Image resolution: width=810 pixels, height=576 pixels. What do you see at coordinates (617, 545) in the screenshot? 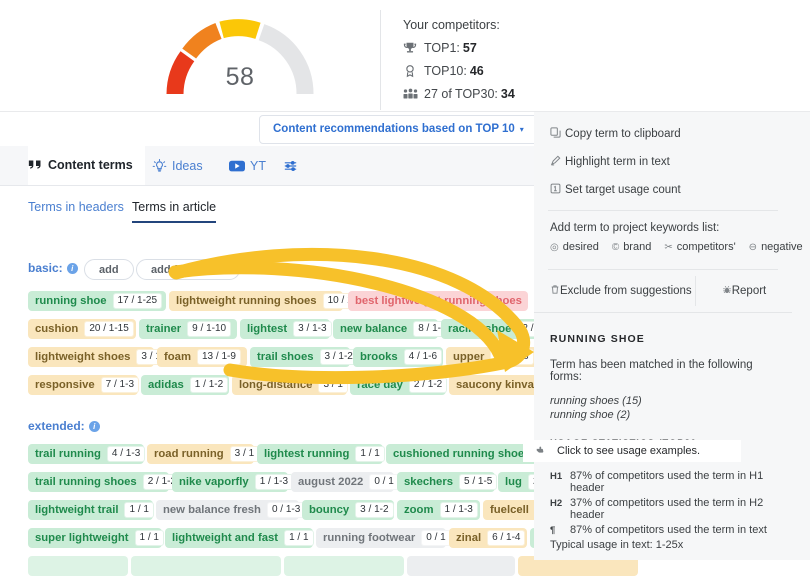
I see `typical-usage-text: Typical usage in text: 1-25x` at bounding box center [617, 545].